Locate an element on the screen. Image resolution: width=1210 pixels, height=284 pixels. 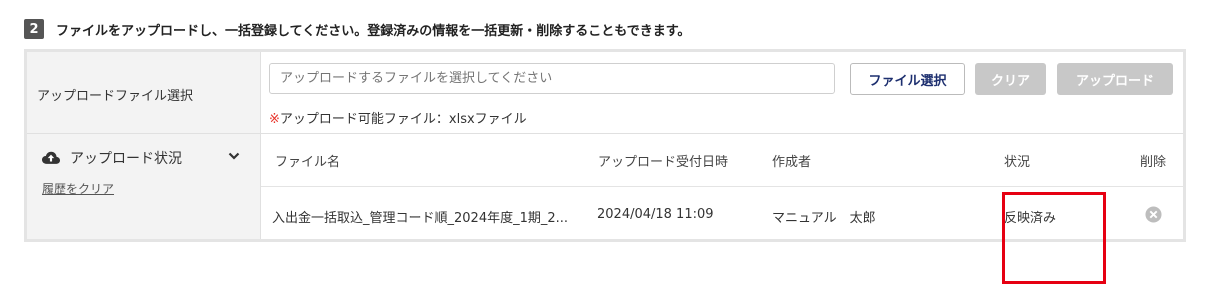
clear-history-link: 履歴をクリア is located at coordinates (78, 188).